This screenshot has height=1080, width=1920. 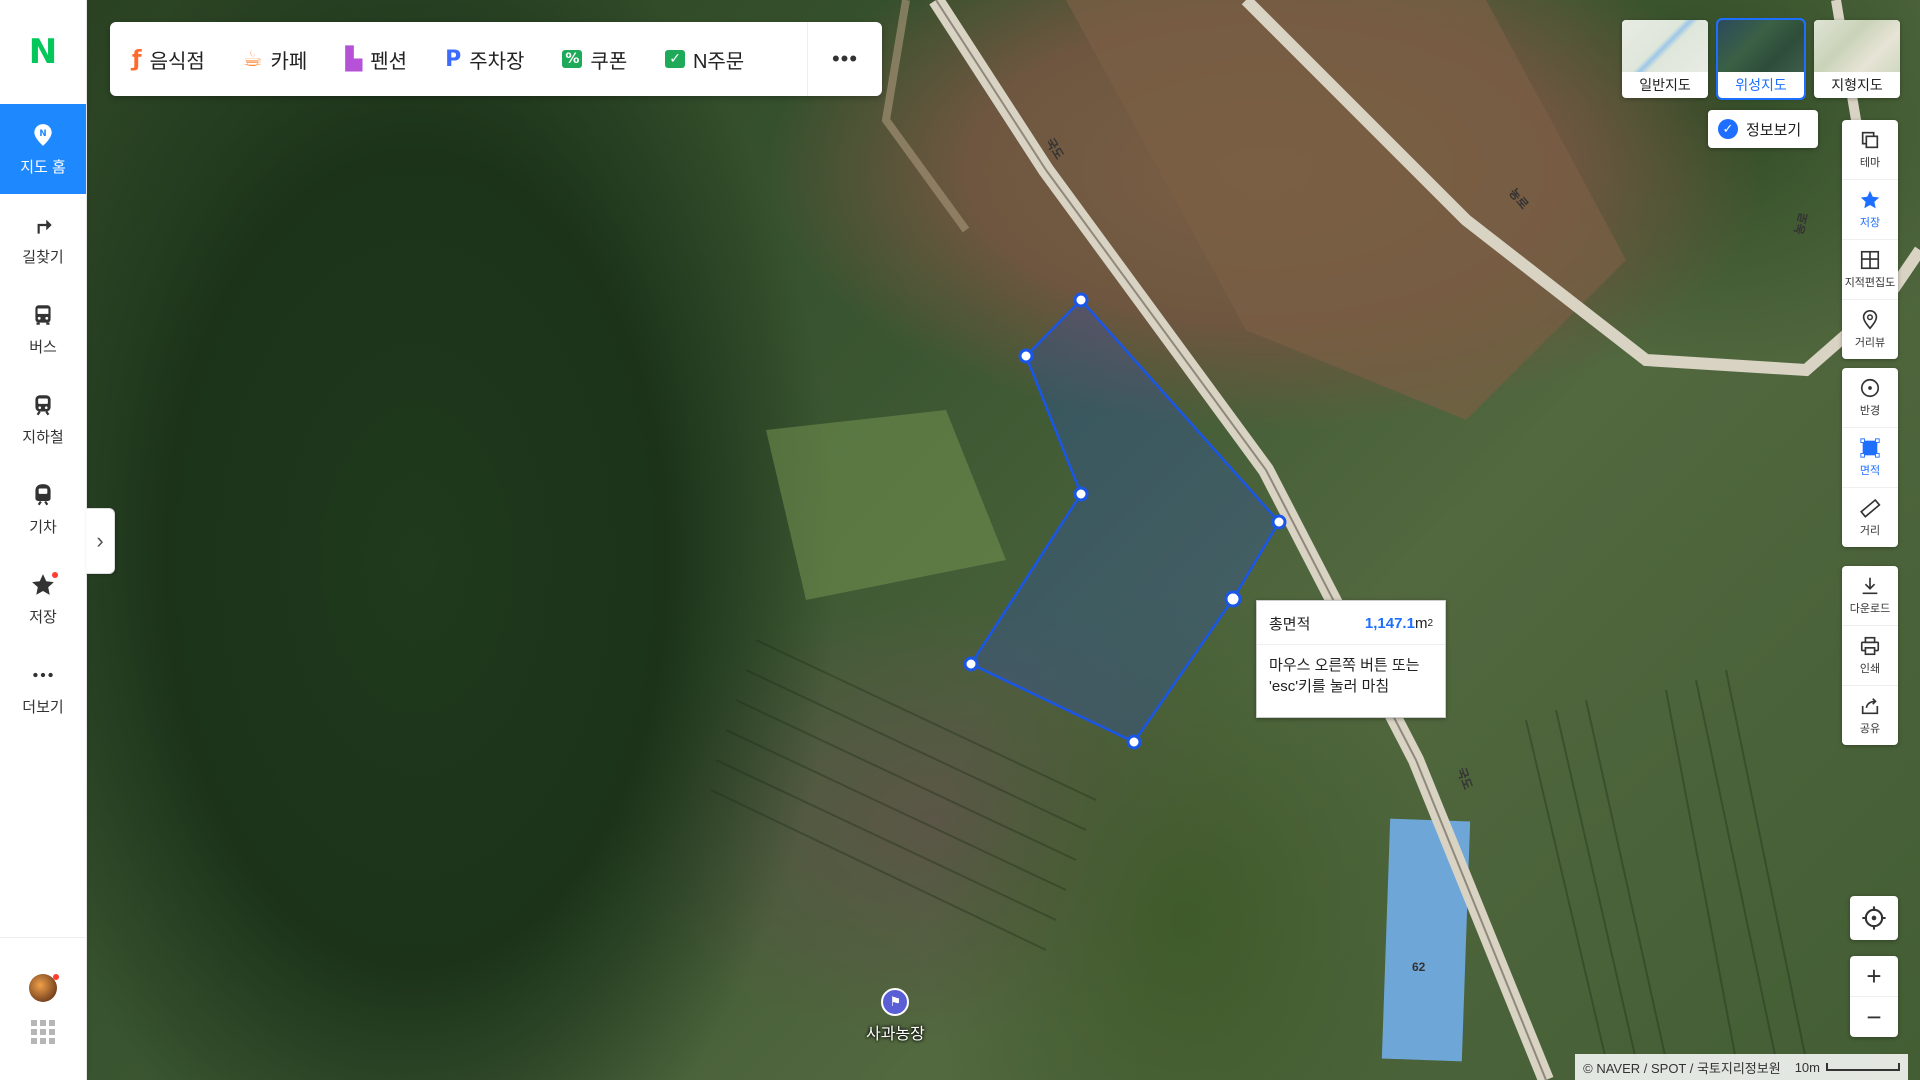 I want to click on tool-label: 면적, so click(x=1870, y=471).